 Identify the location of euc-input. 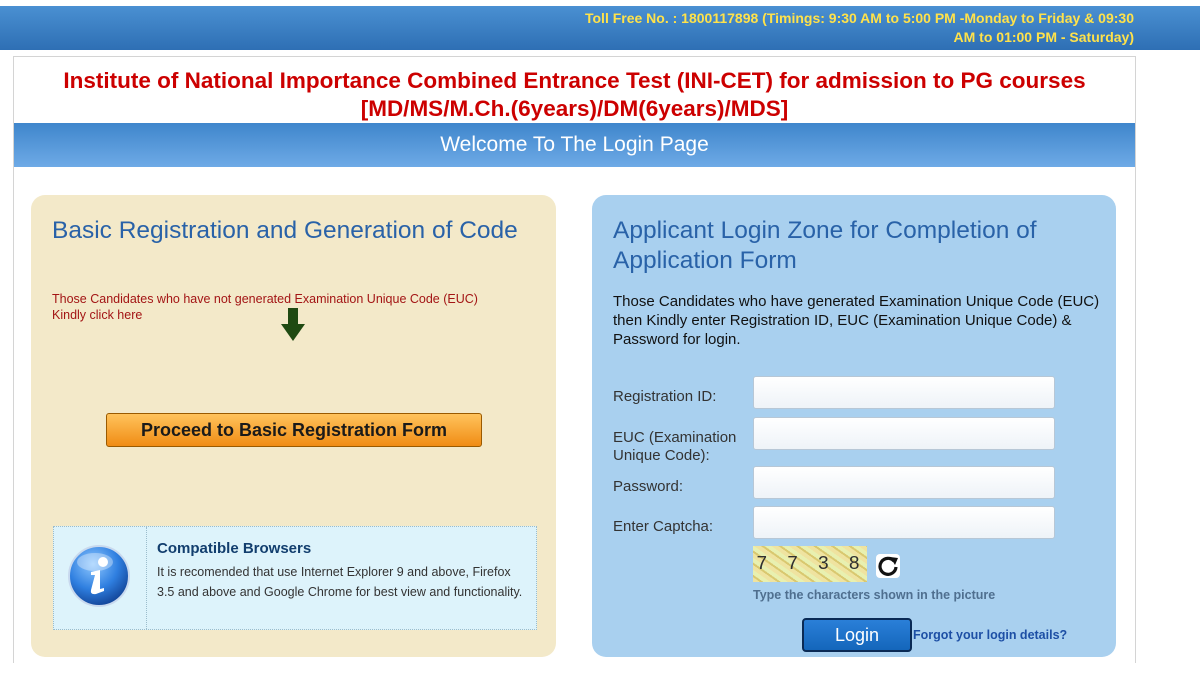
(904, 433).